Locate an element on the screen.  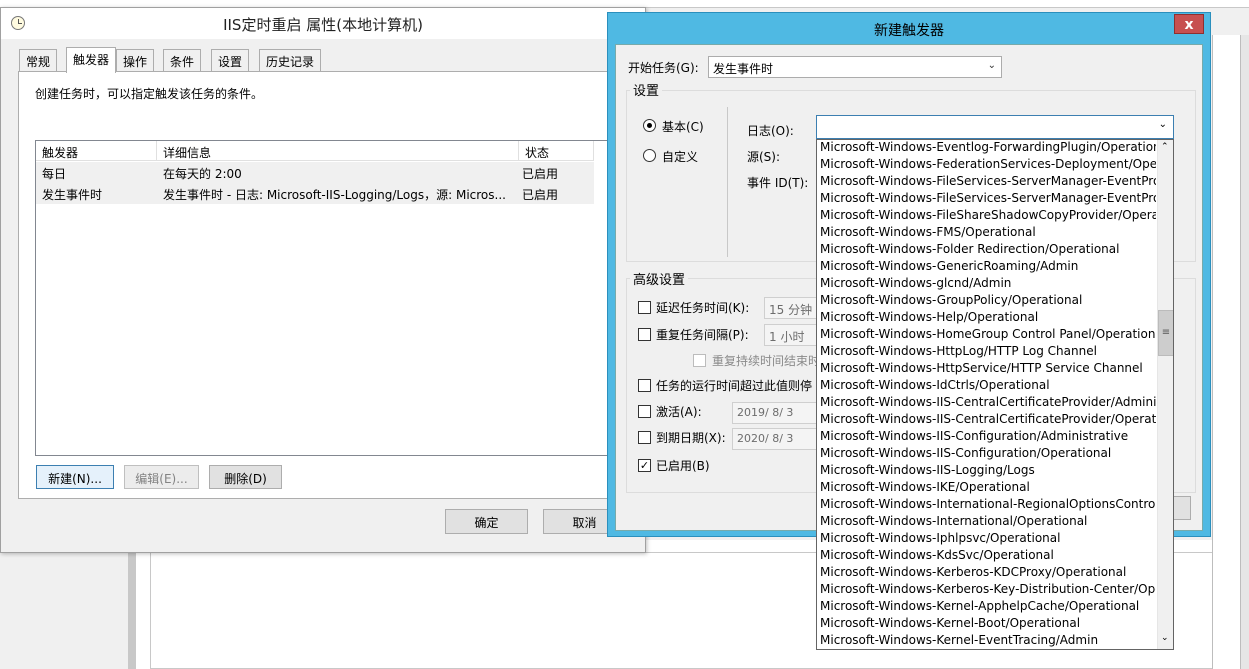
stop-repeat-label: 重复持续时间结束时 is located at coordinates (766, 361).